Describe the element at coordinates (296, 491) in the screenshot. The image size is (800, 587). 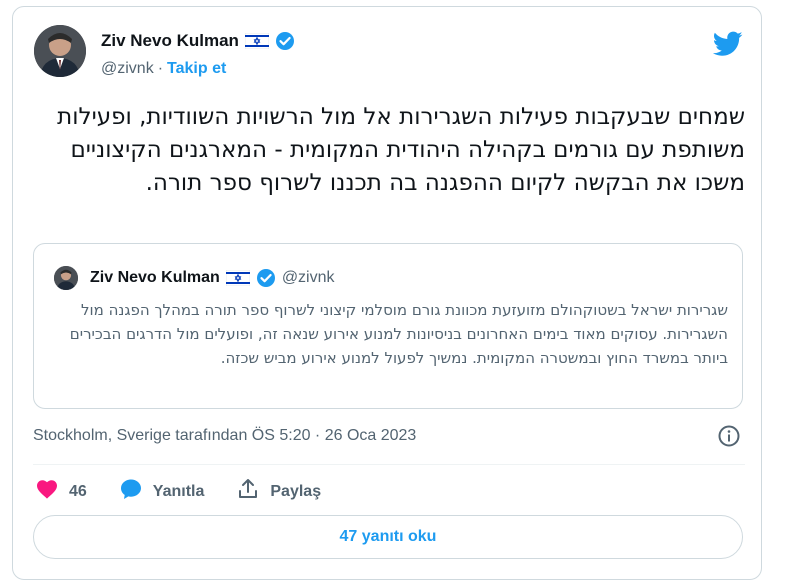
I see `share-label: Paylaş` at that location.